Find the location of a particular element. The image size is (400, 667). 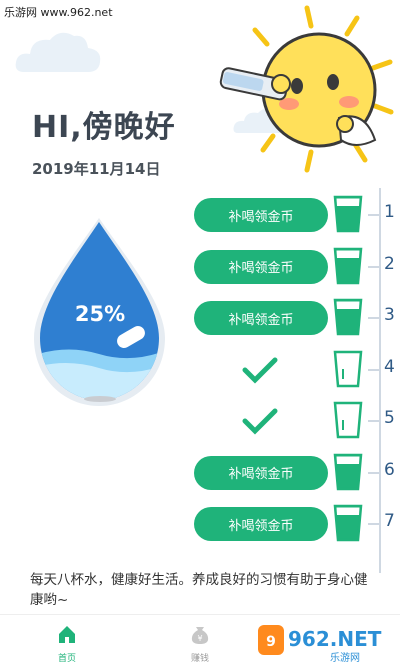

schedule-row: 补喝领金币 1 is located at coordinates (200, 212).